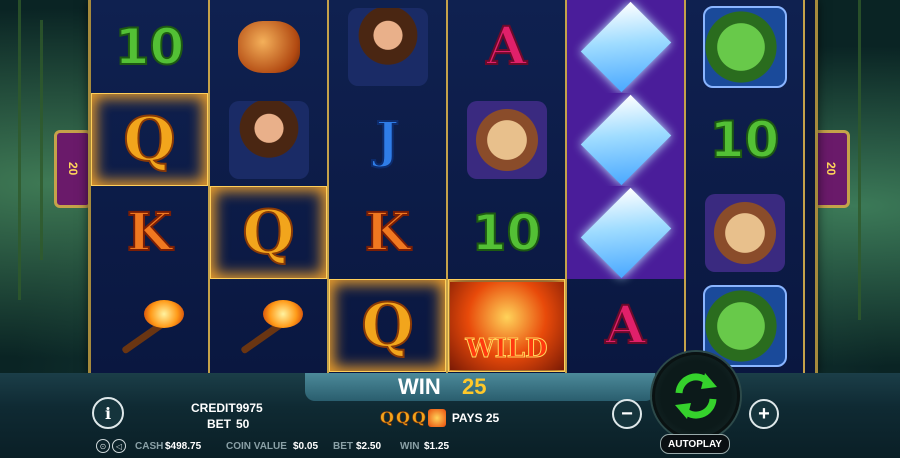 The height and width of the screenshot is (458, 900). What do you see at coordinates (243, 424) in the screenshot?
I see `bet-value: 50` at bounding box center [243, 424].